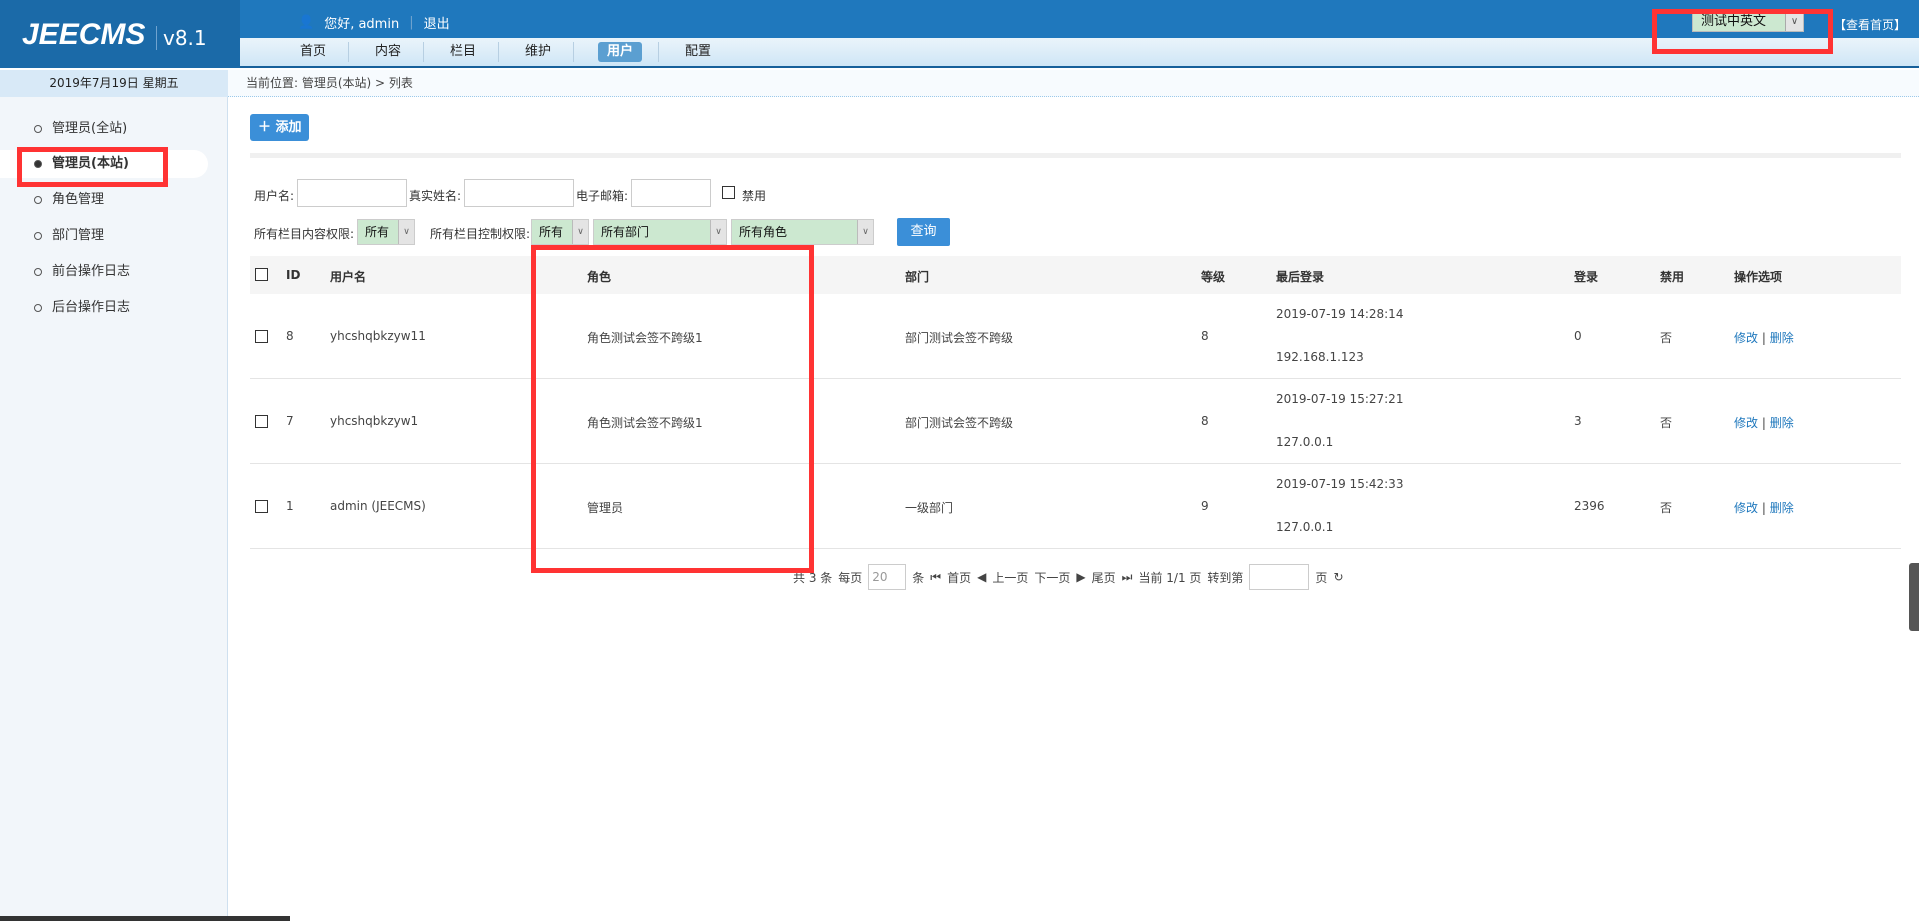 This screenshot has height=921, width=1919. What do you see at coordinates (1338, 577) in the screenshot?
I see `refresh-icon: ↻` at bounding box center [1338, 577].